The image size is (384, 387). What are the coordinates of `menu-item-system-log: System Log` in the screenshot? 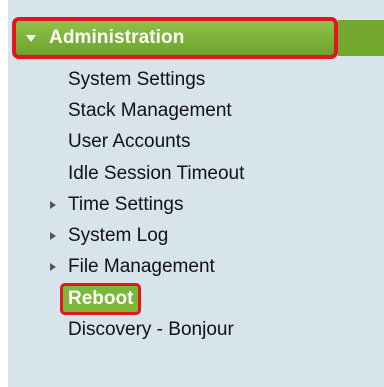 It's located at (192, 235).